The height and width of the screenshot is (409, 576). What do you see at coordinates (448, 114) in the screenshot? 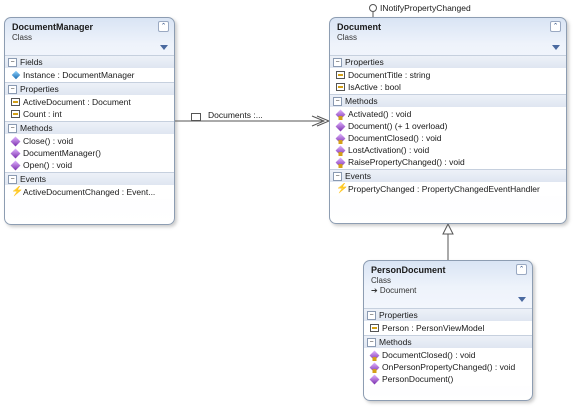
I see `list-item: Activated() : void` at bounding box center [448, 114].